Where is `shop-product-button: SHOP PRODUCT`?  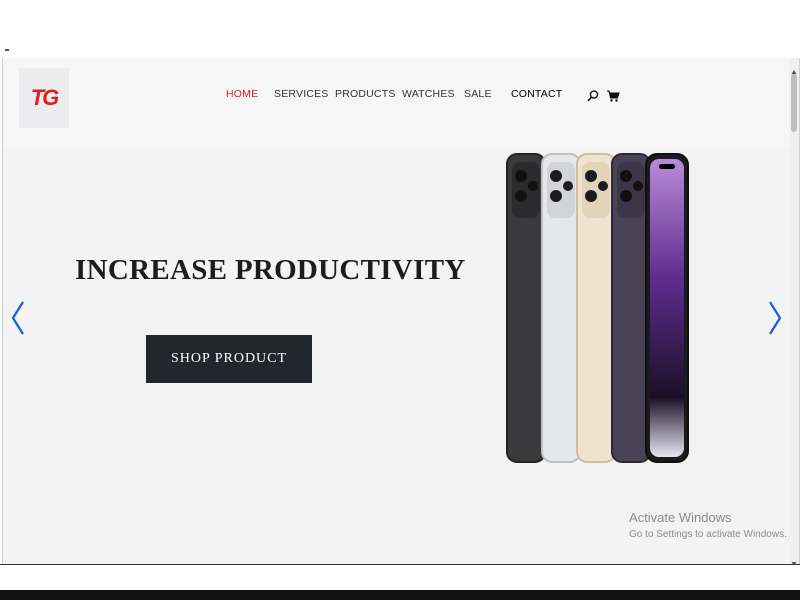 shop-product-button: SHOP PRODUCT is located at coordinates (229, 359).